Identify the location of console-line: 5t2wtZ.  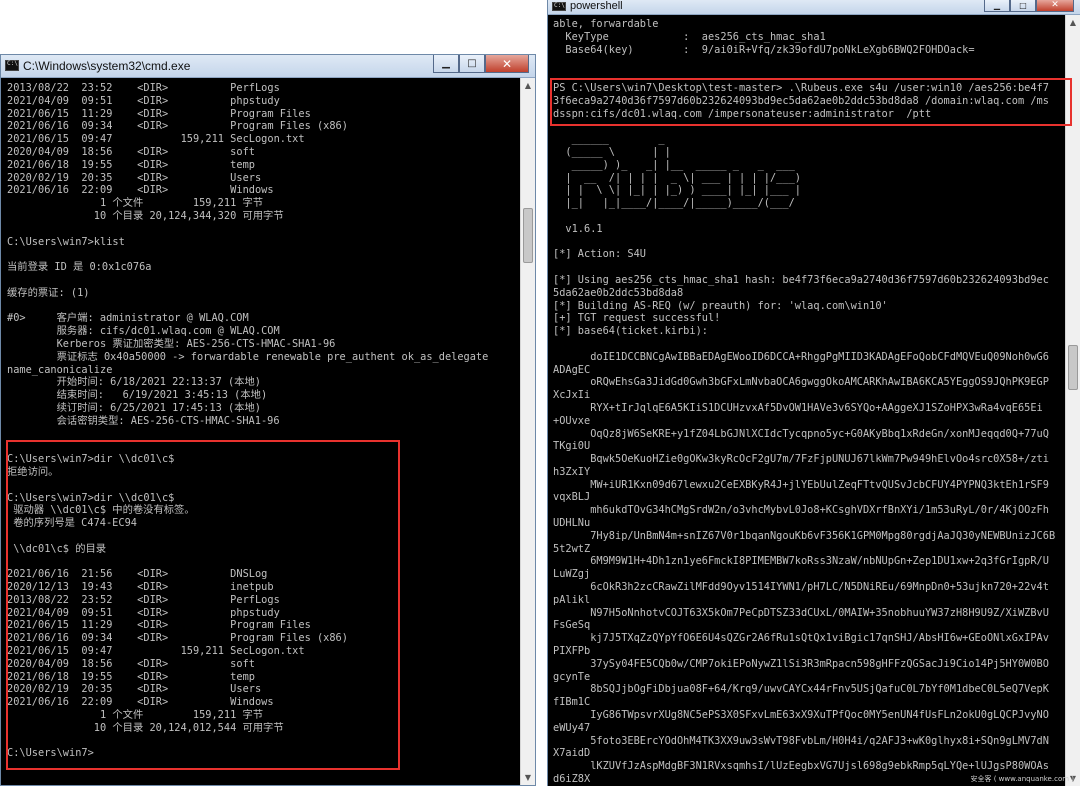
(572, 548).